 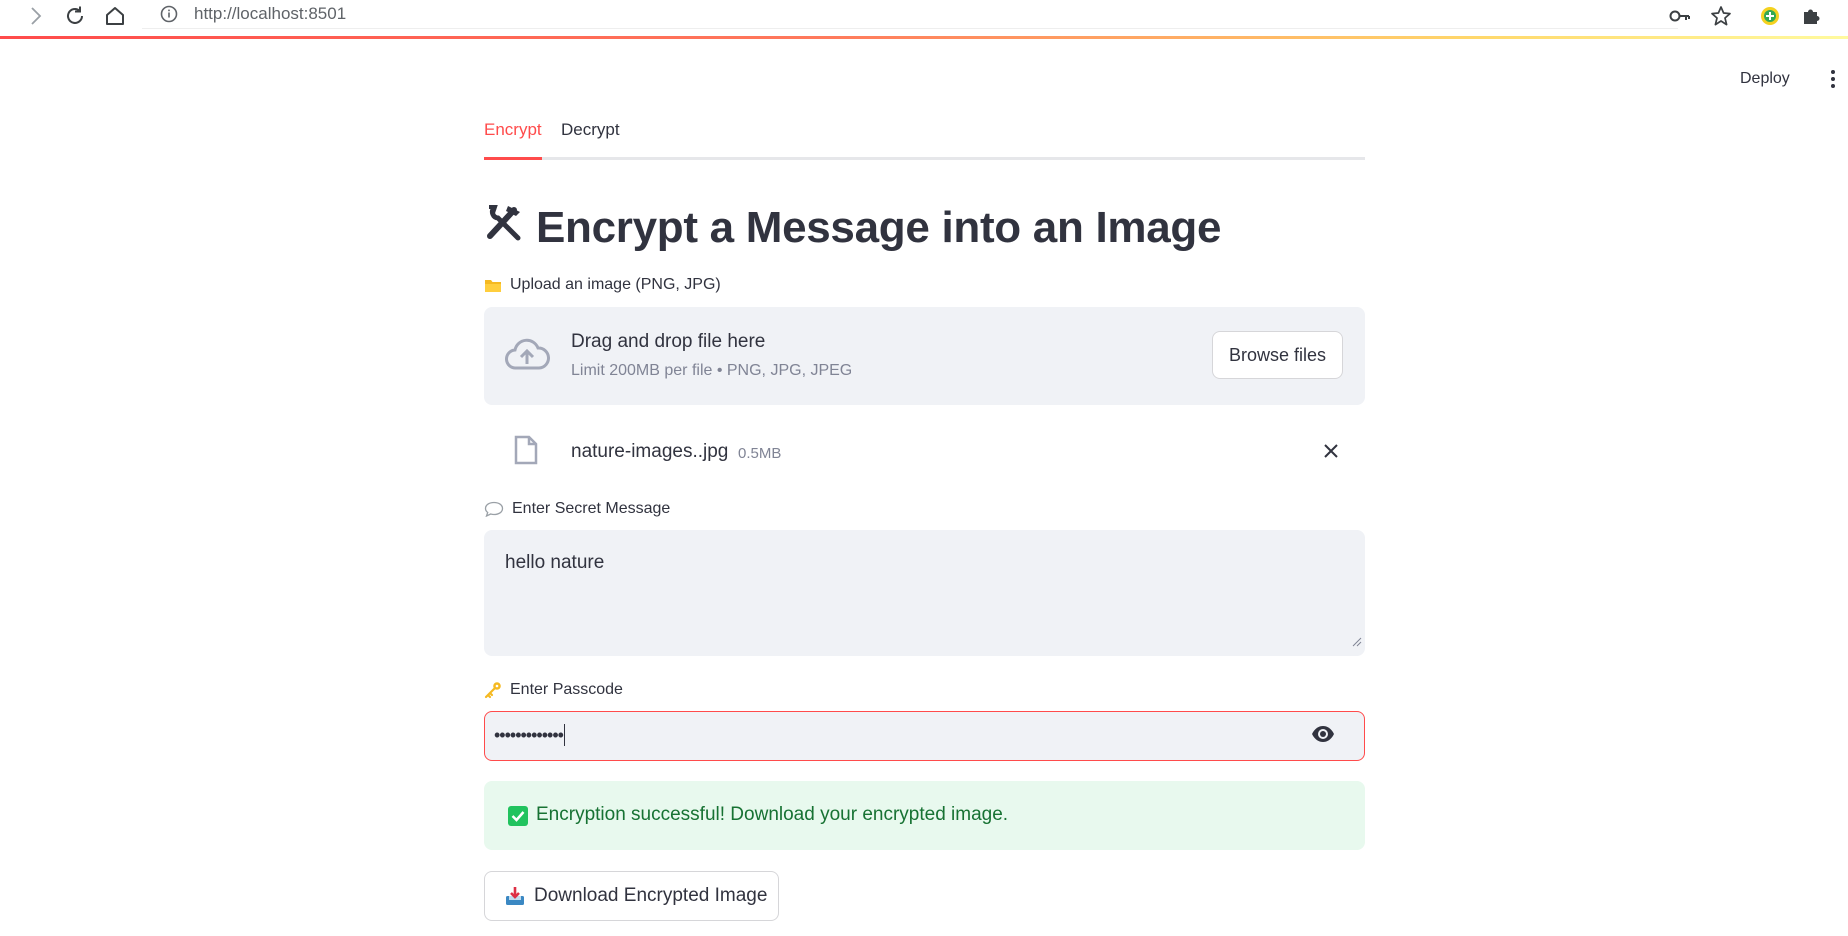 What do you see at coordinates (1357, 642) in the screenshot?
I see `resize-handle-icon` at bounding box center [1357, 642].